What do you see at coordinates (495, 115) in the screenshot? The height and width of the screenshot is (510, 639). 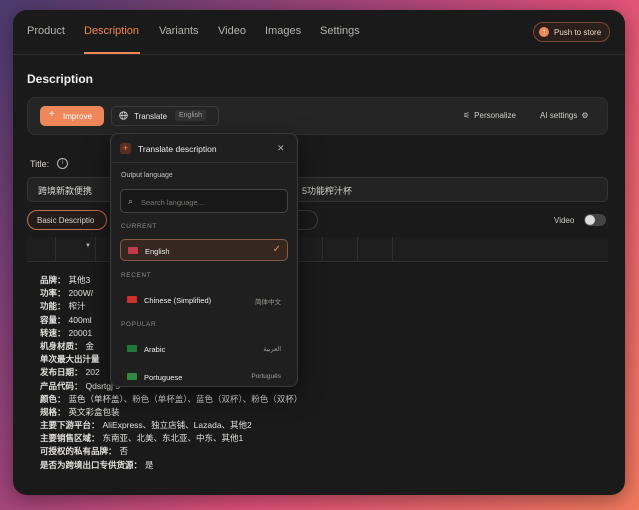 I see `personalize-label: Personalize` at bounding box center [495, 115].